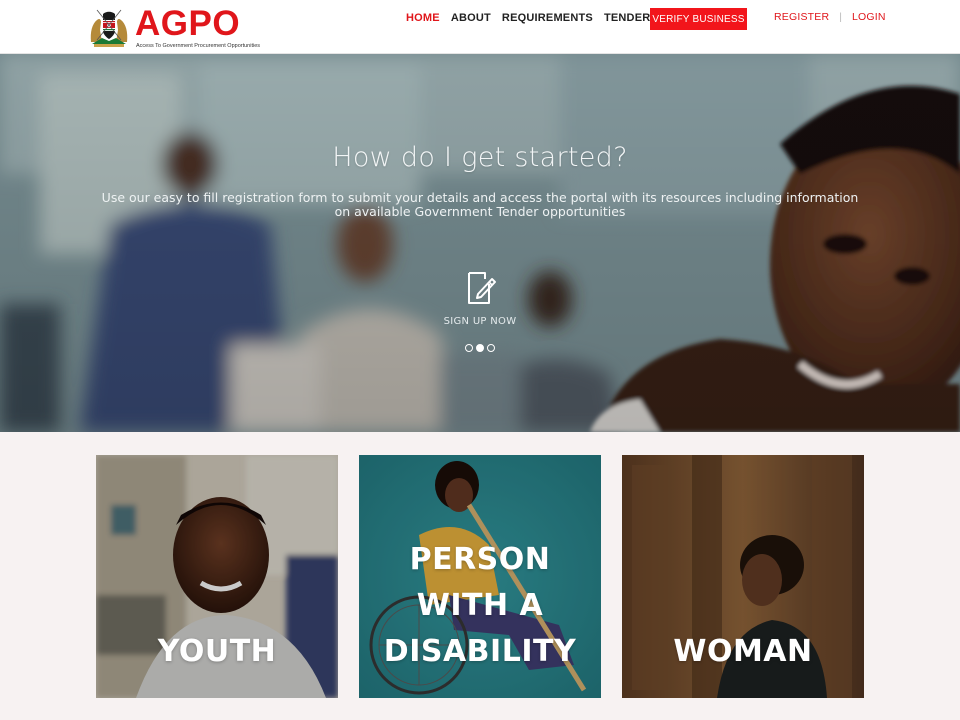 This screenshot has width=960, height=720. Describe the element at coordinates (869, 17) in the screenshot. I see `login-link: LOGIN` at that location.